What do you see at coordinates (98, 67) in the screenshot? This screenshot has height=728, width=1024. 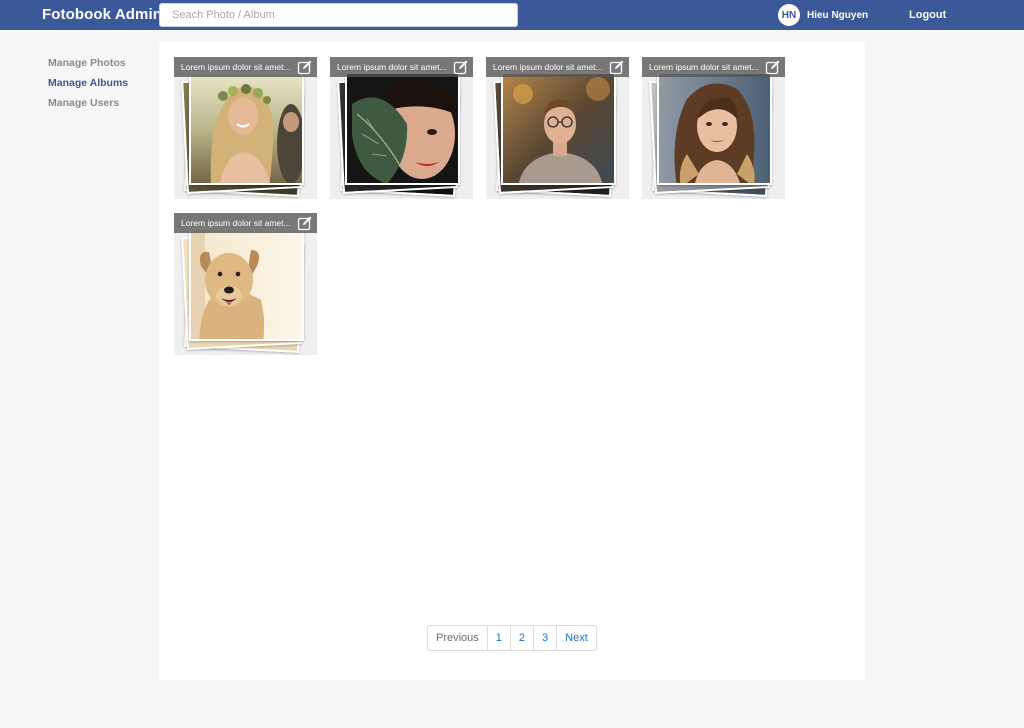 I see `sidebar-item-manage-photos: Manage Photos` at bounding box center [98, 67].